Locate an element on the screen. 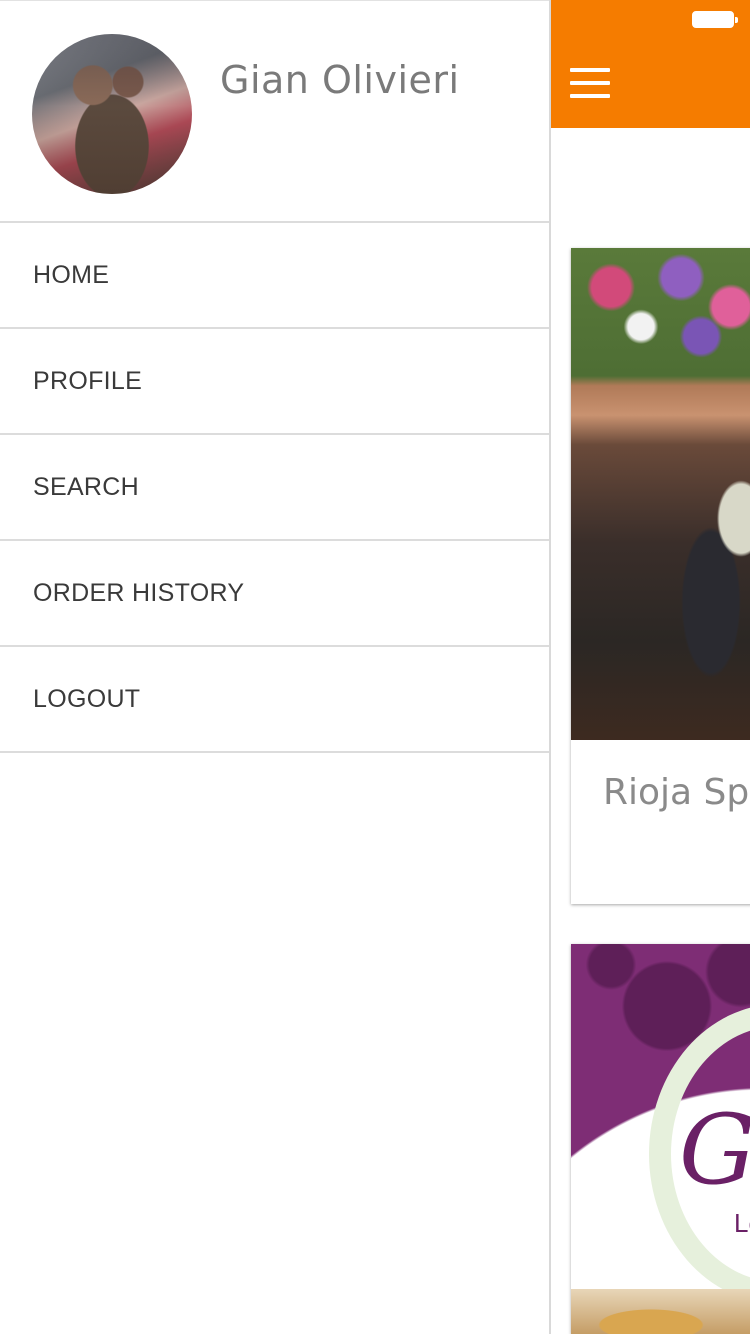  restaurant-photo is located at coordinates (660, 494).